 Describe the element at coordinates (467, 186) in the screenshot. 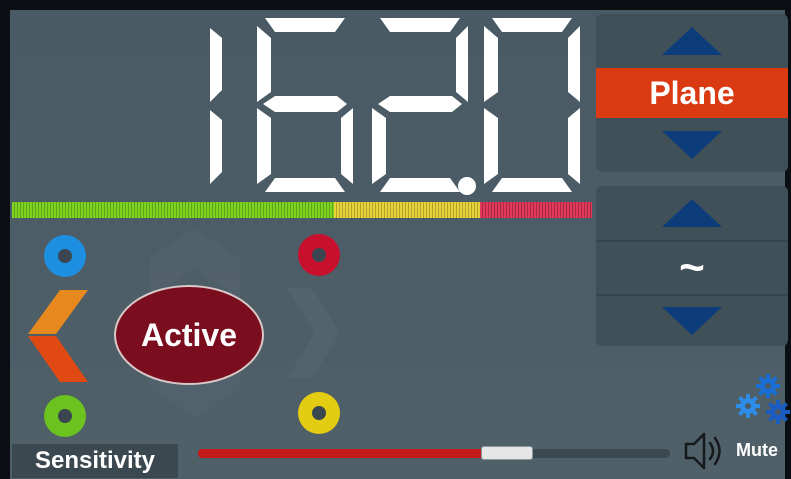

I see `decimal-point` at that location.